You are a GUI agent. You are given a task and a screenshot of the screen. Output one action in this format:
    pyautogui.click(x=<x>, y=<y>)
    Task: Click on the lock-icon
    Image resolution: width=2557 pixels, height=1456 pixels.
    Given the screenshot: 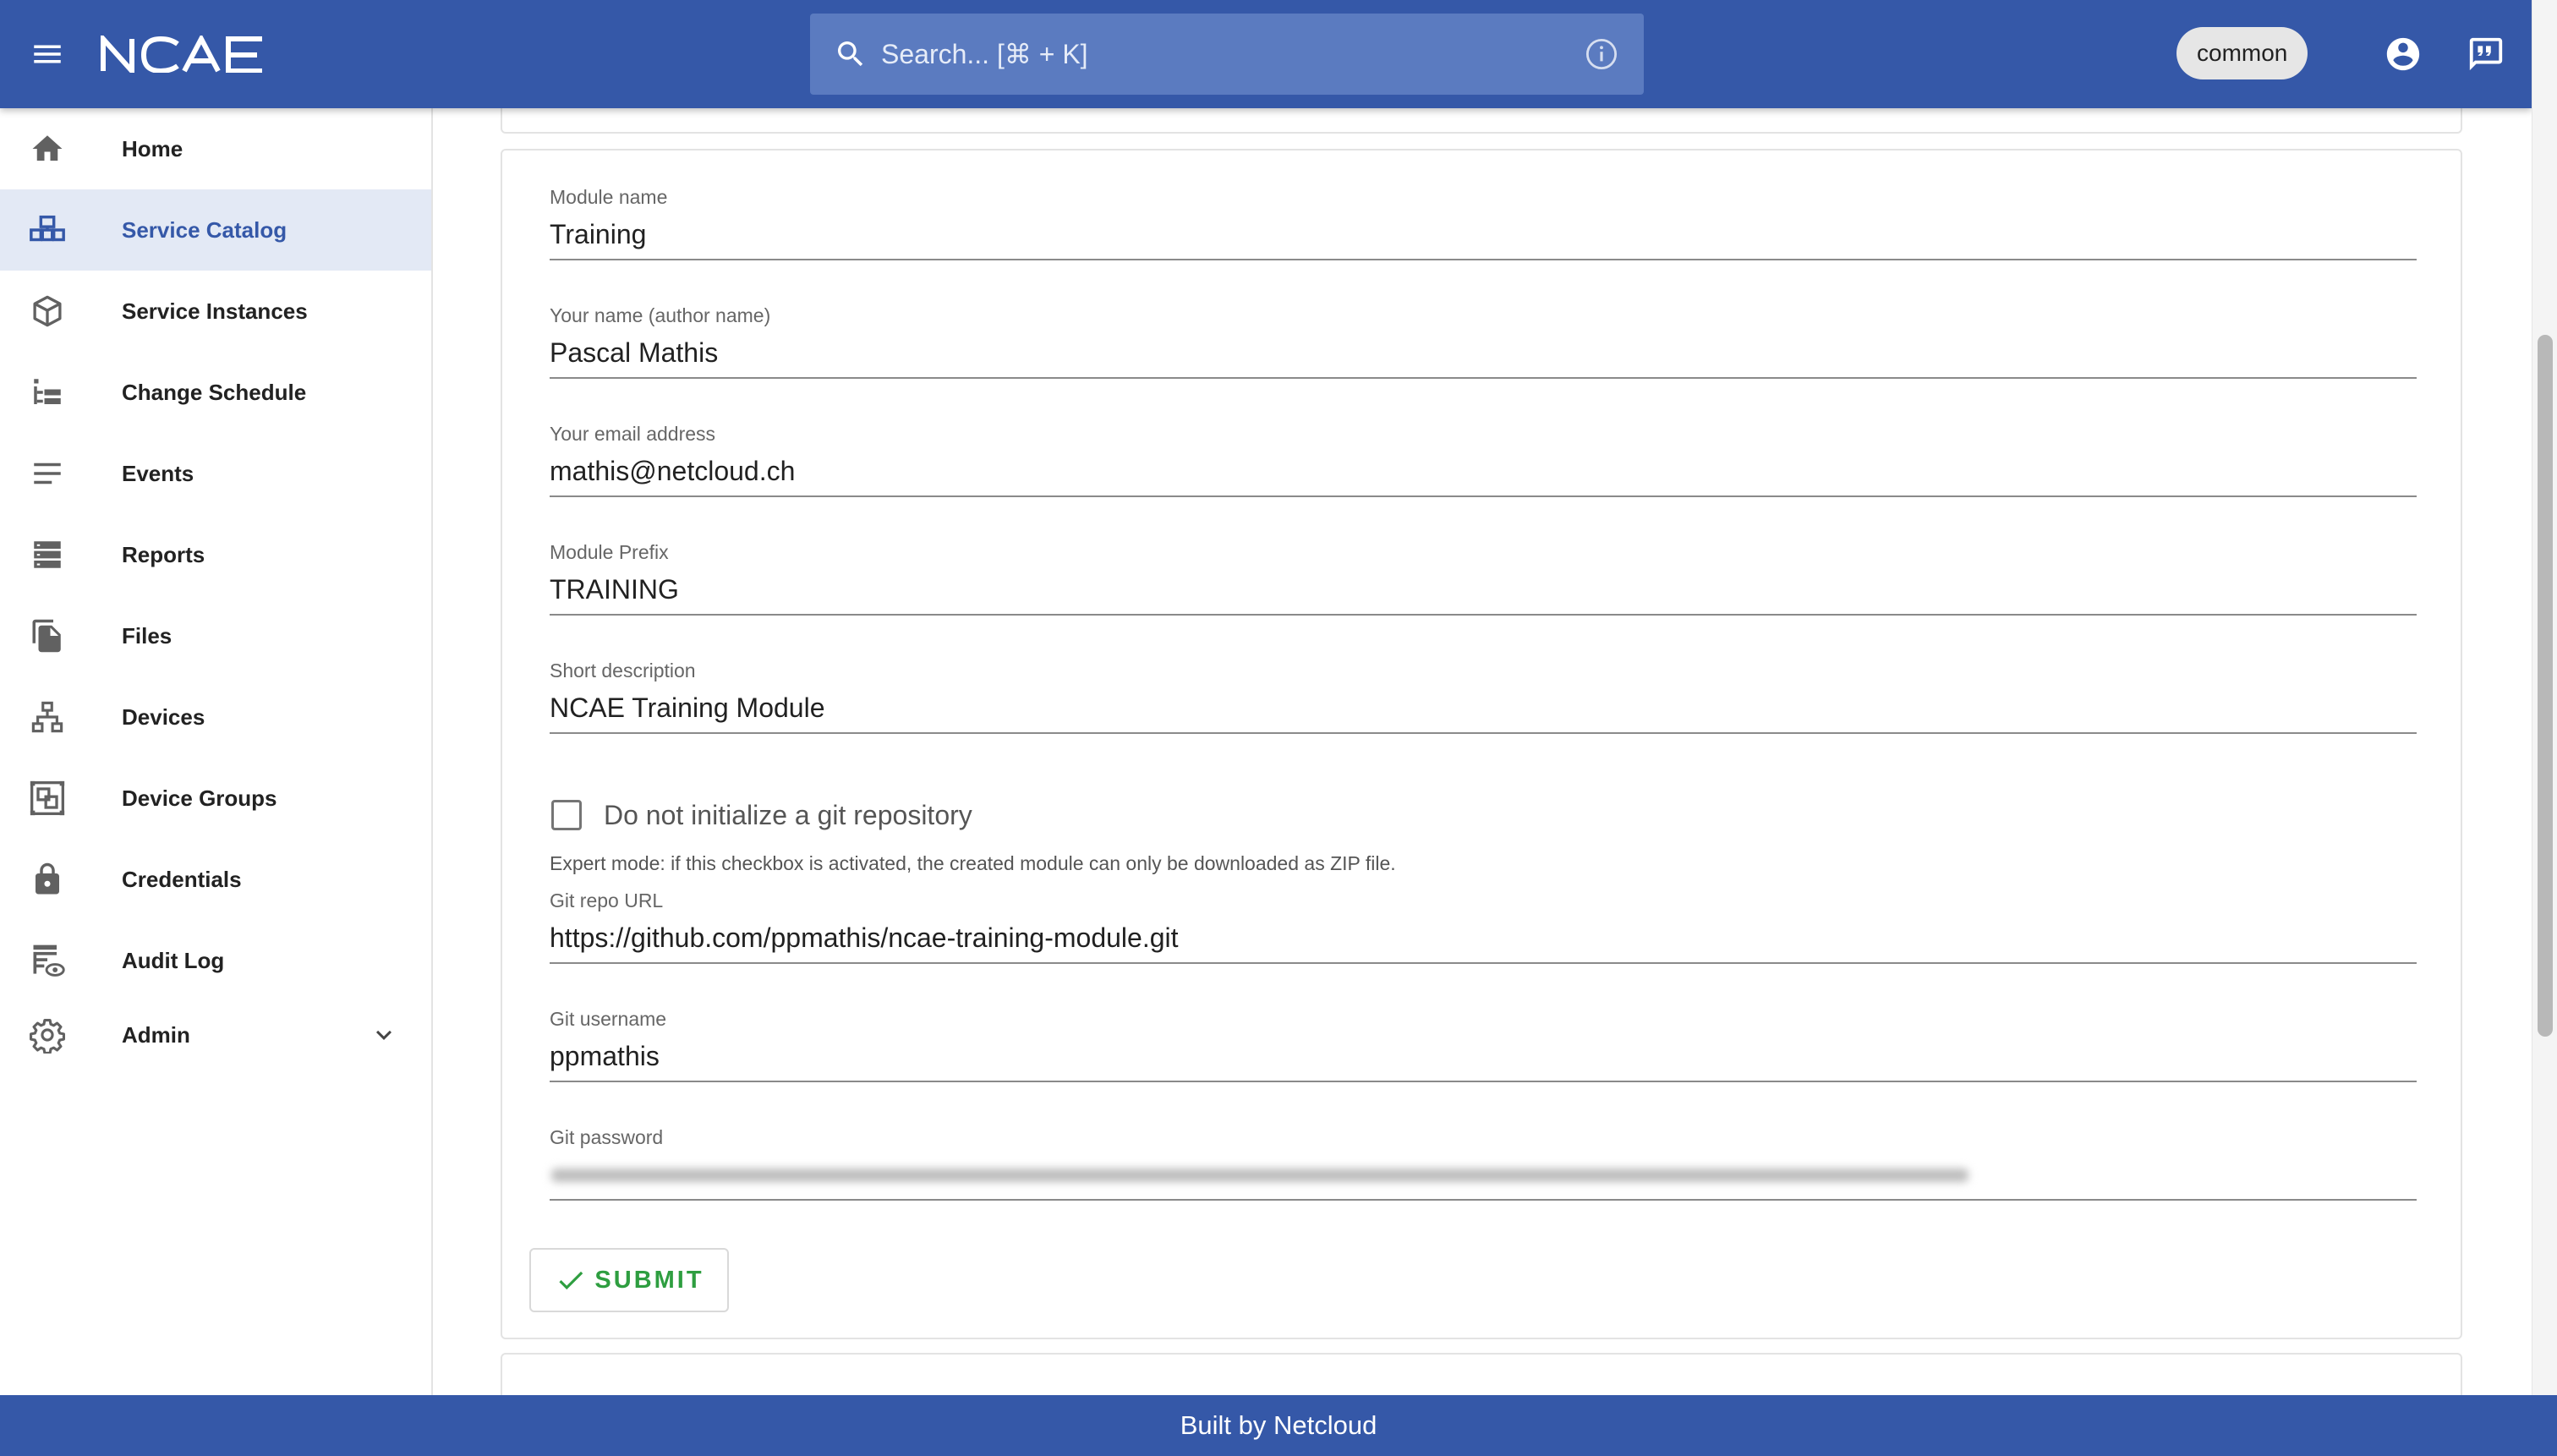 What is the action you would take?
    pyautogui.click(x=47, y=879)
    